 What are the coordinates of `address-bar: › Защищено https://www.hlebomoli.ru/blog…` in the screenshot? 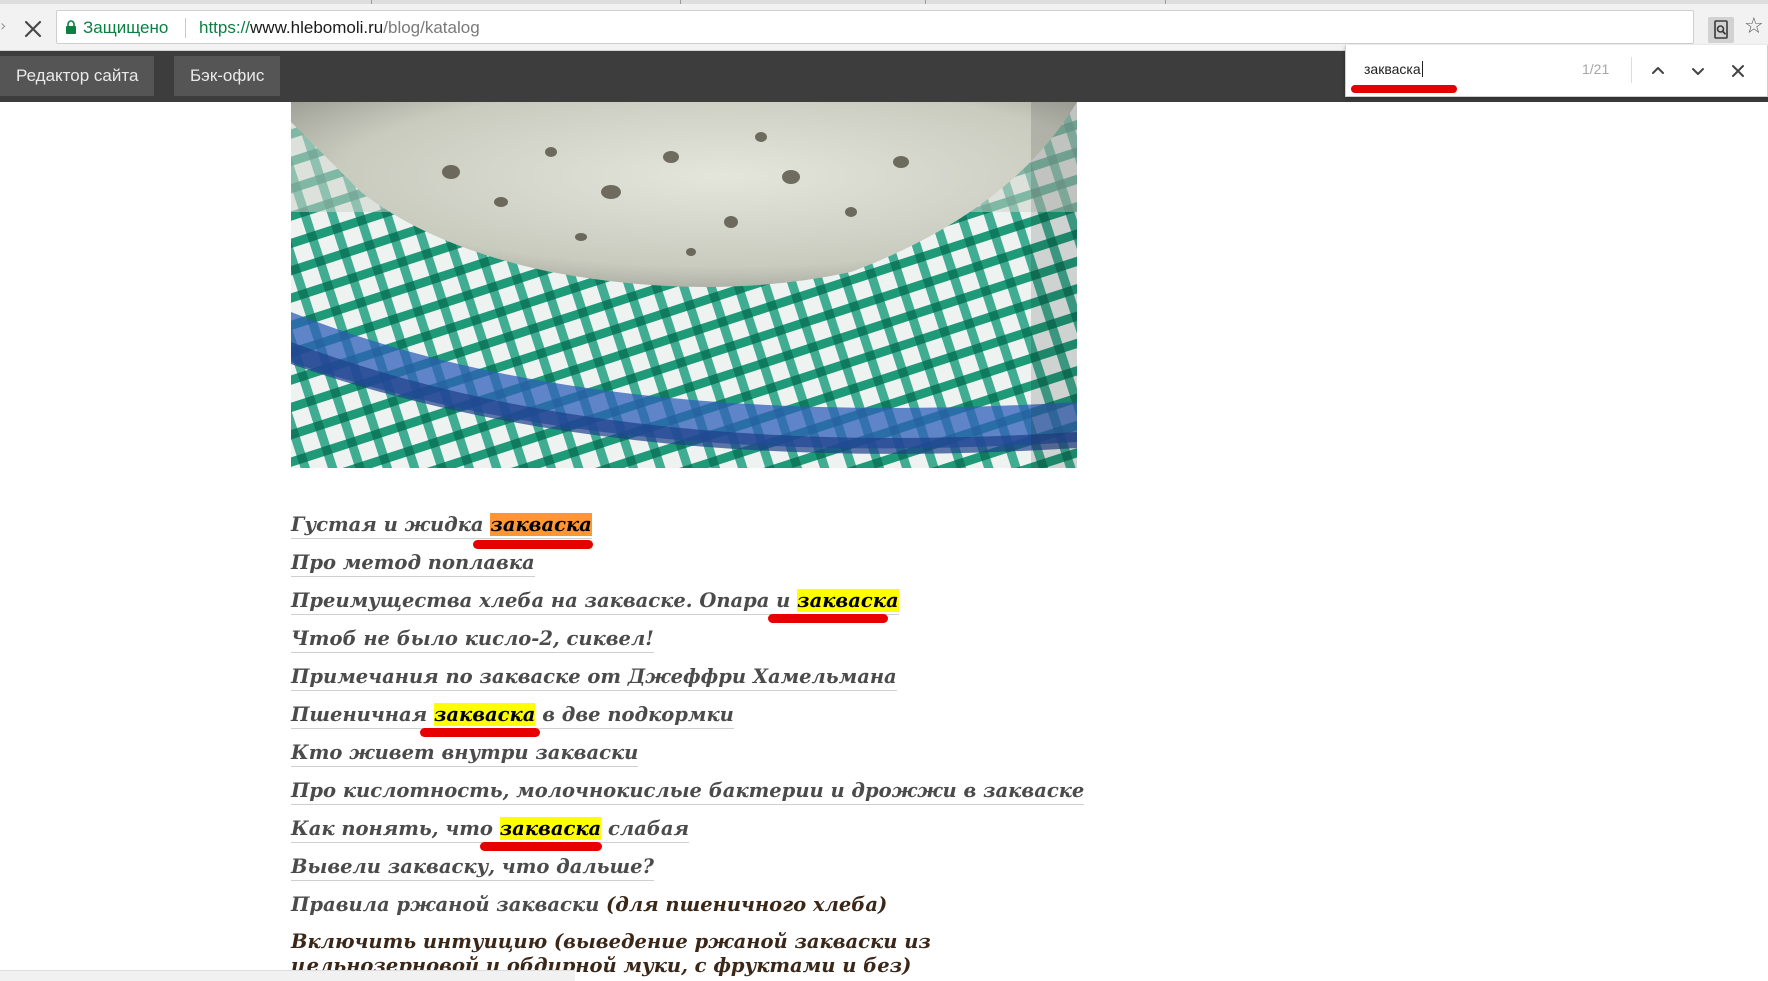 It's located at (884, 27).